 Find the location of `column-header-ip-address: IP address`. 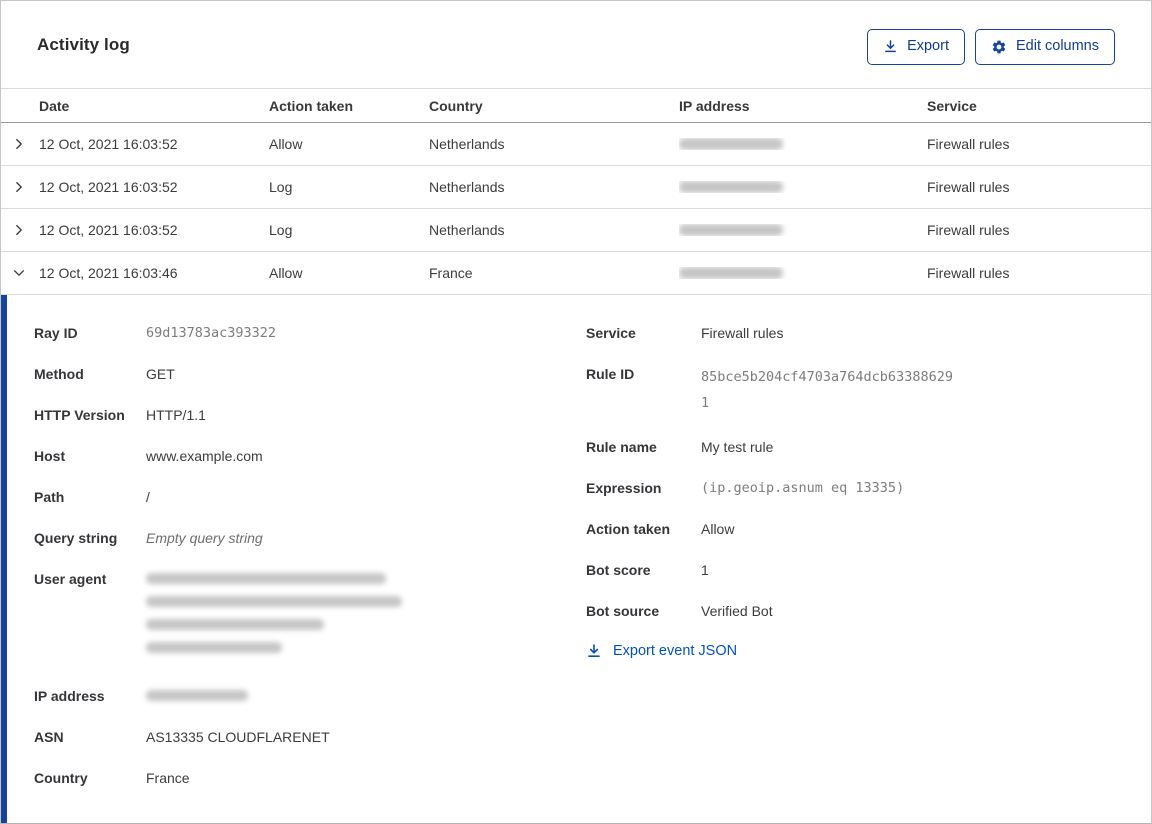

column-header-ip-address: IP address is located at coordinates (714, 105).